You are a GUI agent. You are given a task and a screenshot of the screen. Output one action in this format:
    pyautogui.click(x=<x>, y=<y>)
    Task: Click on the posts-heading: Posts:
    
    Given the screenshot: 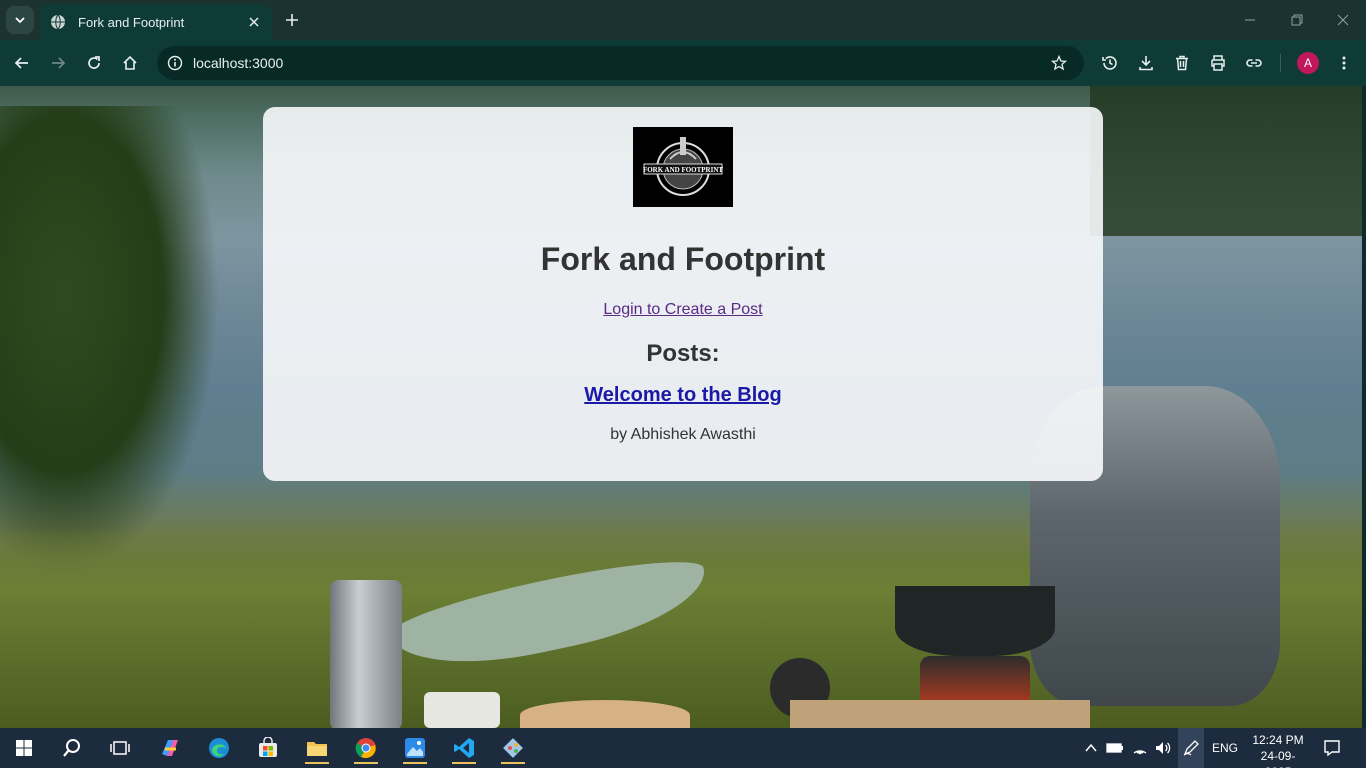 What is the action you would take?
    pyautogui.click(x=683, y=353)
    